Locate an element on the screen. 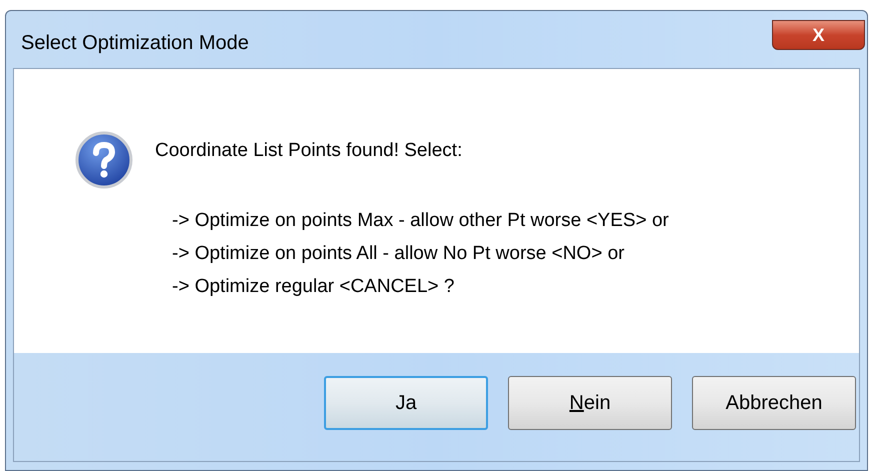  message-line: -> Optimize regular <CANCEL> ? is located at coordinates (313, 287).